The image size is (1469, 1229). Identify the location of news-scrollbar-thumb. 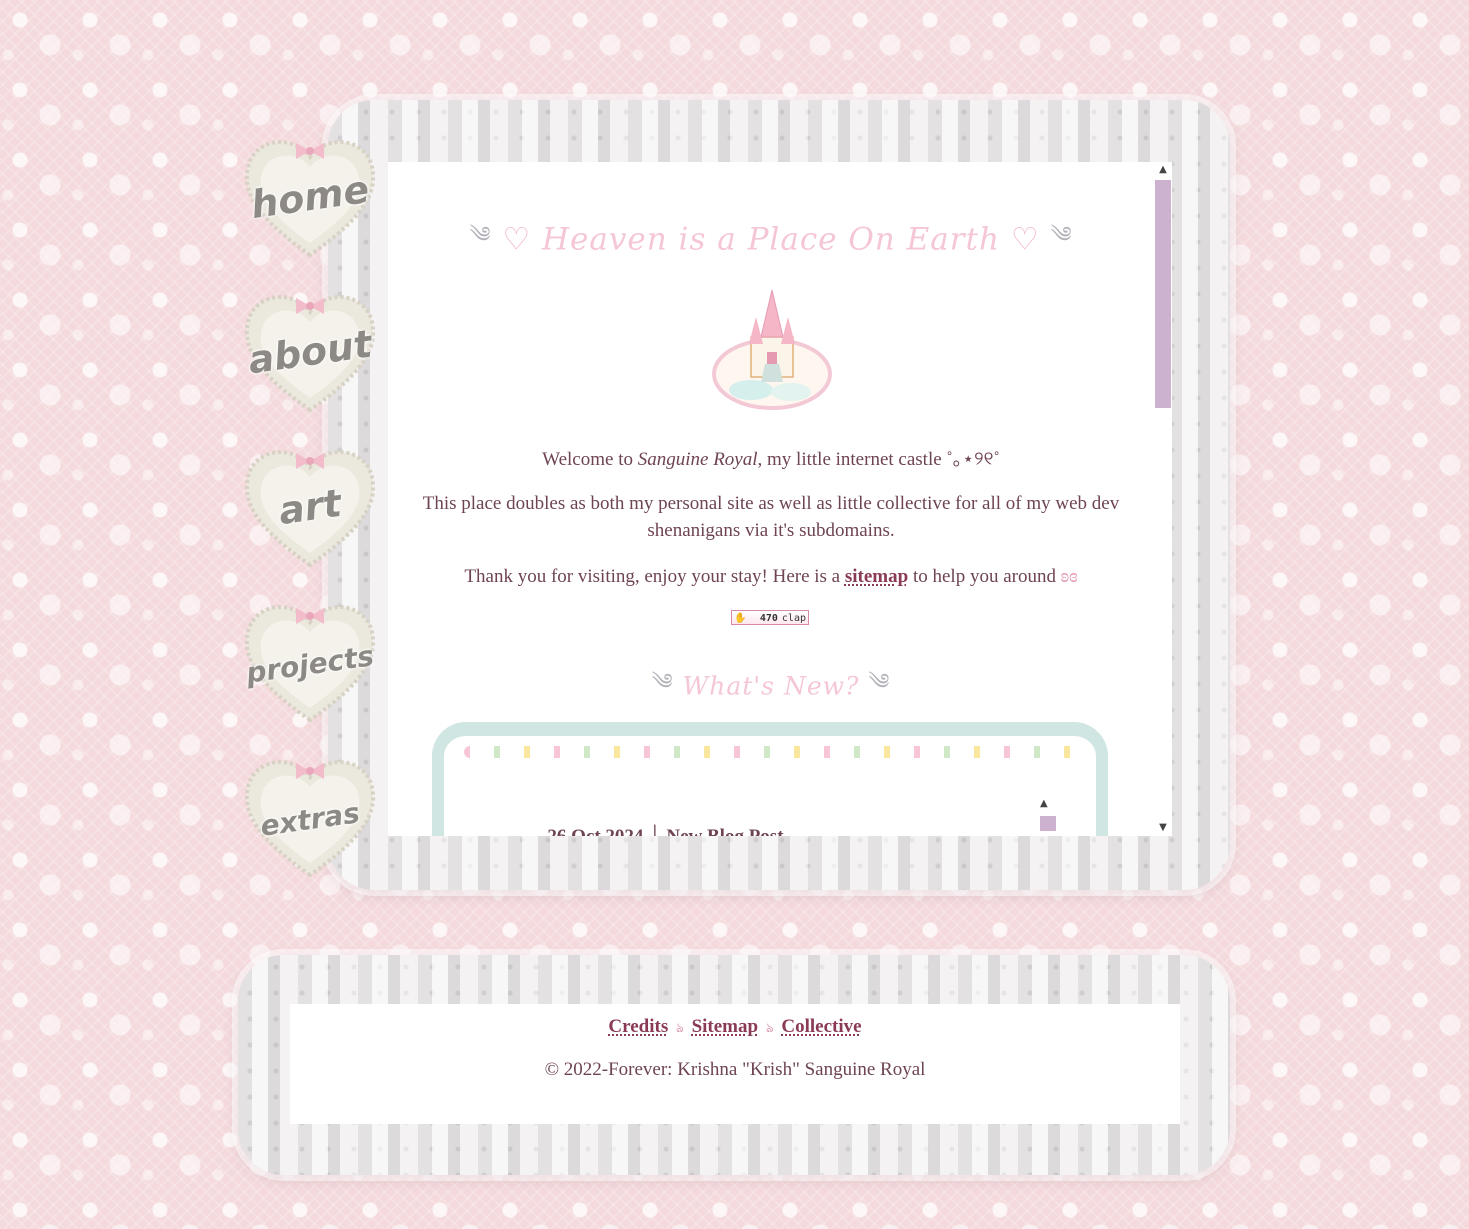
(1048, 823).